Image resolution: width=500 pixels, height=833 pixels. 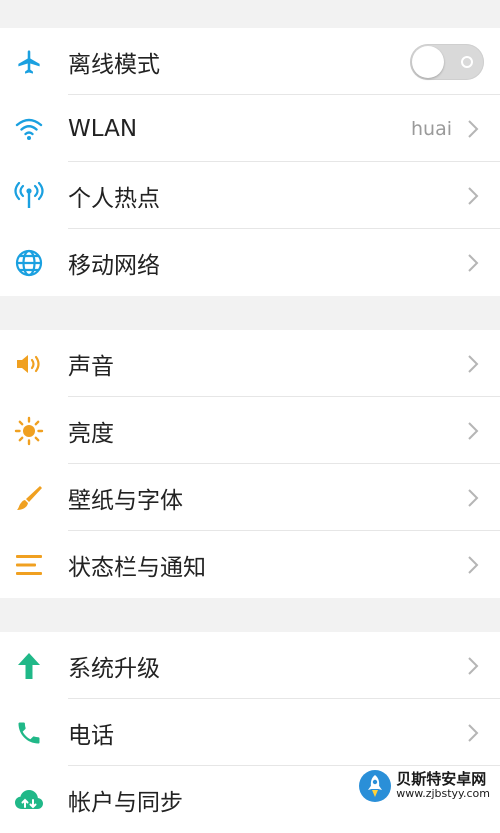 I want to click on brush-icon, so click(x=29, y=498).